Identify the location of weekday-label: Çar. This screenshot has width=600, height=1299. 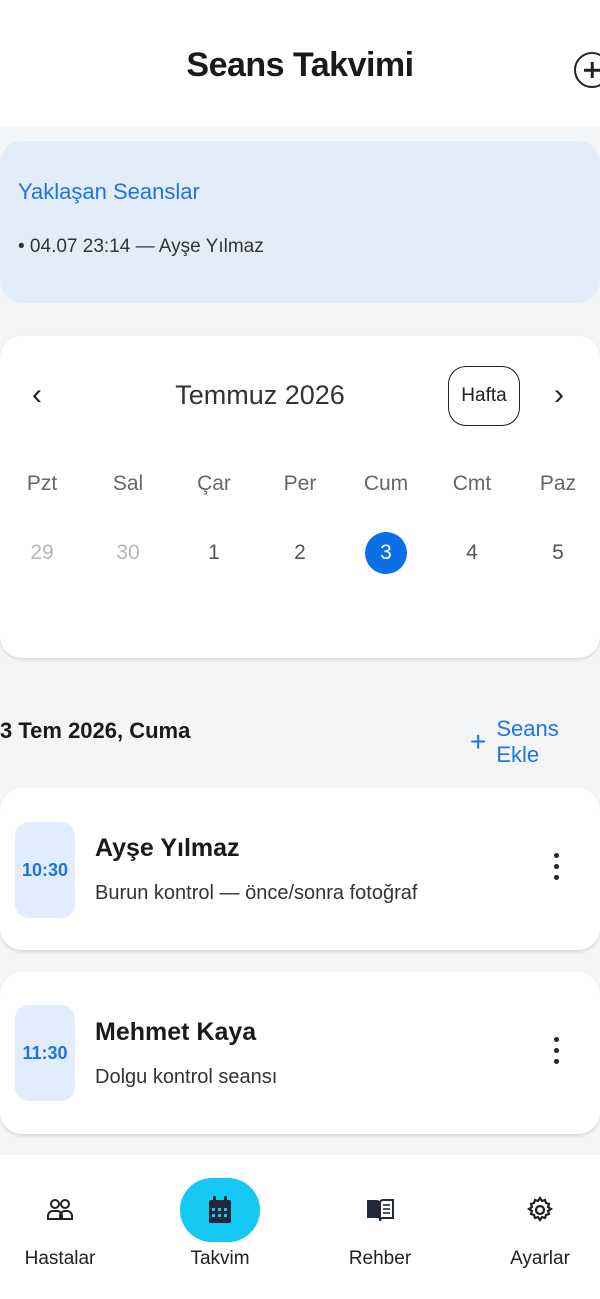
(214, 483).